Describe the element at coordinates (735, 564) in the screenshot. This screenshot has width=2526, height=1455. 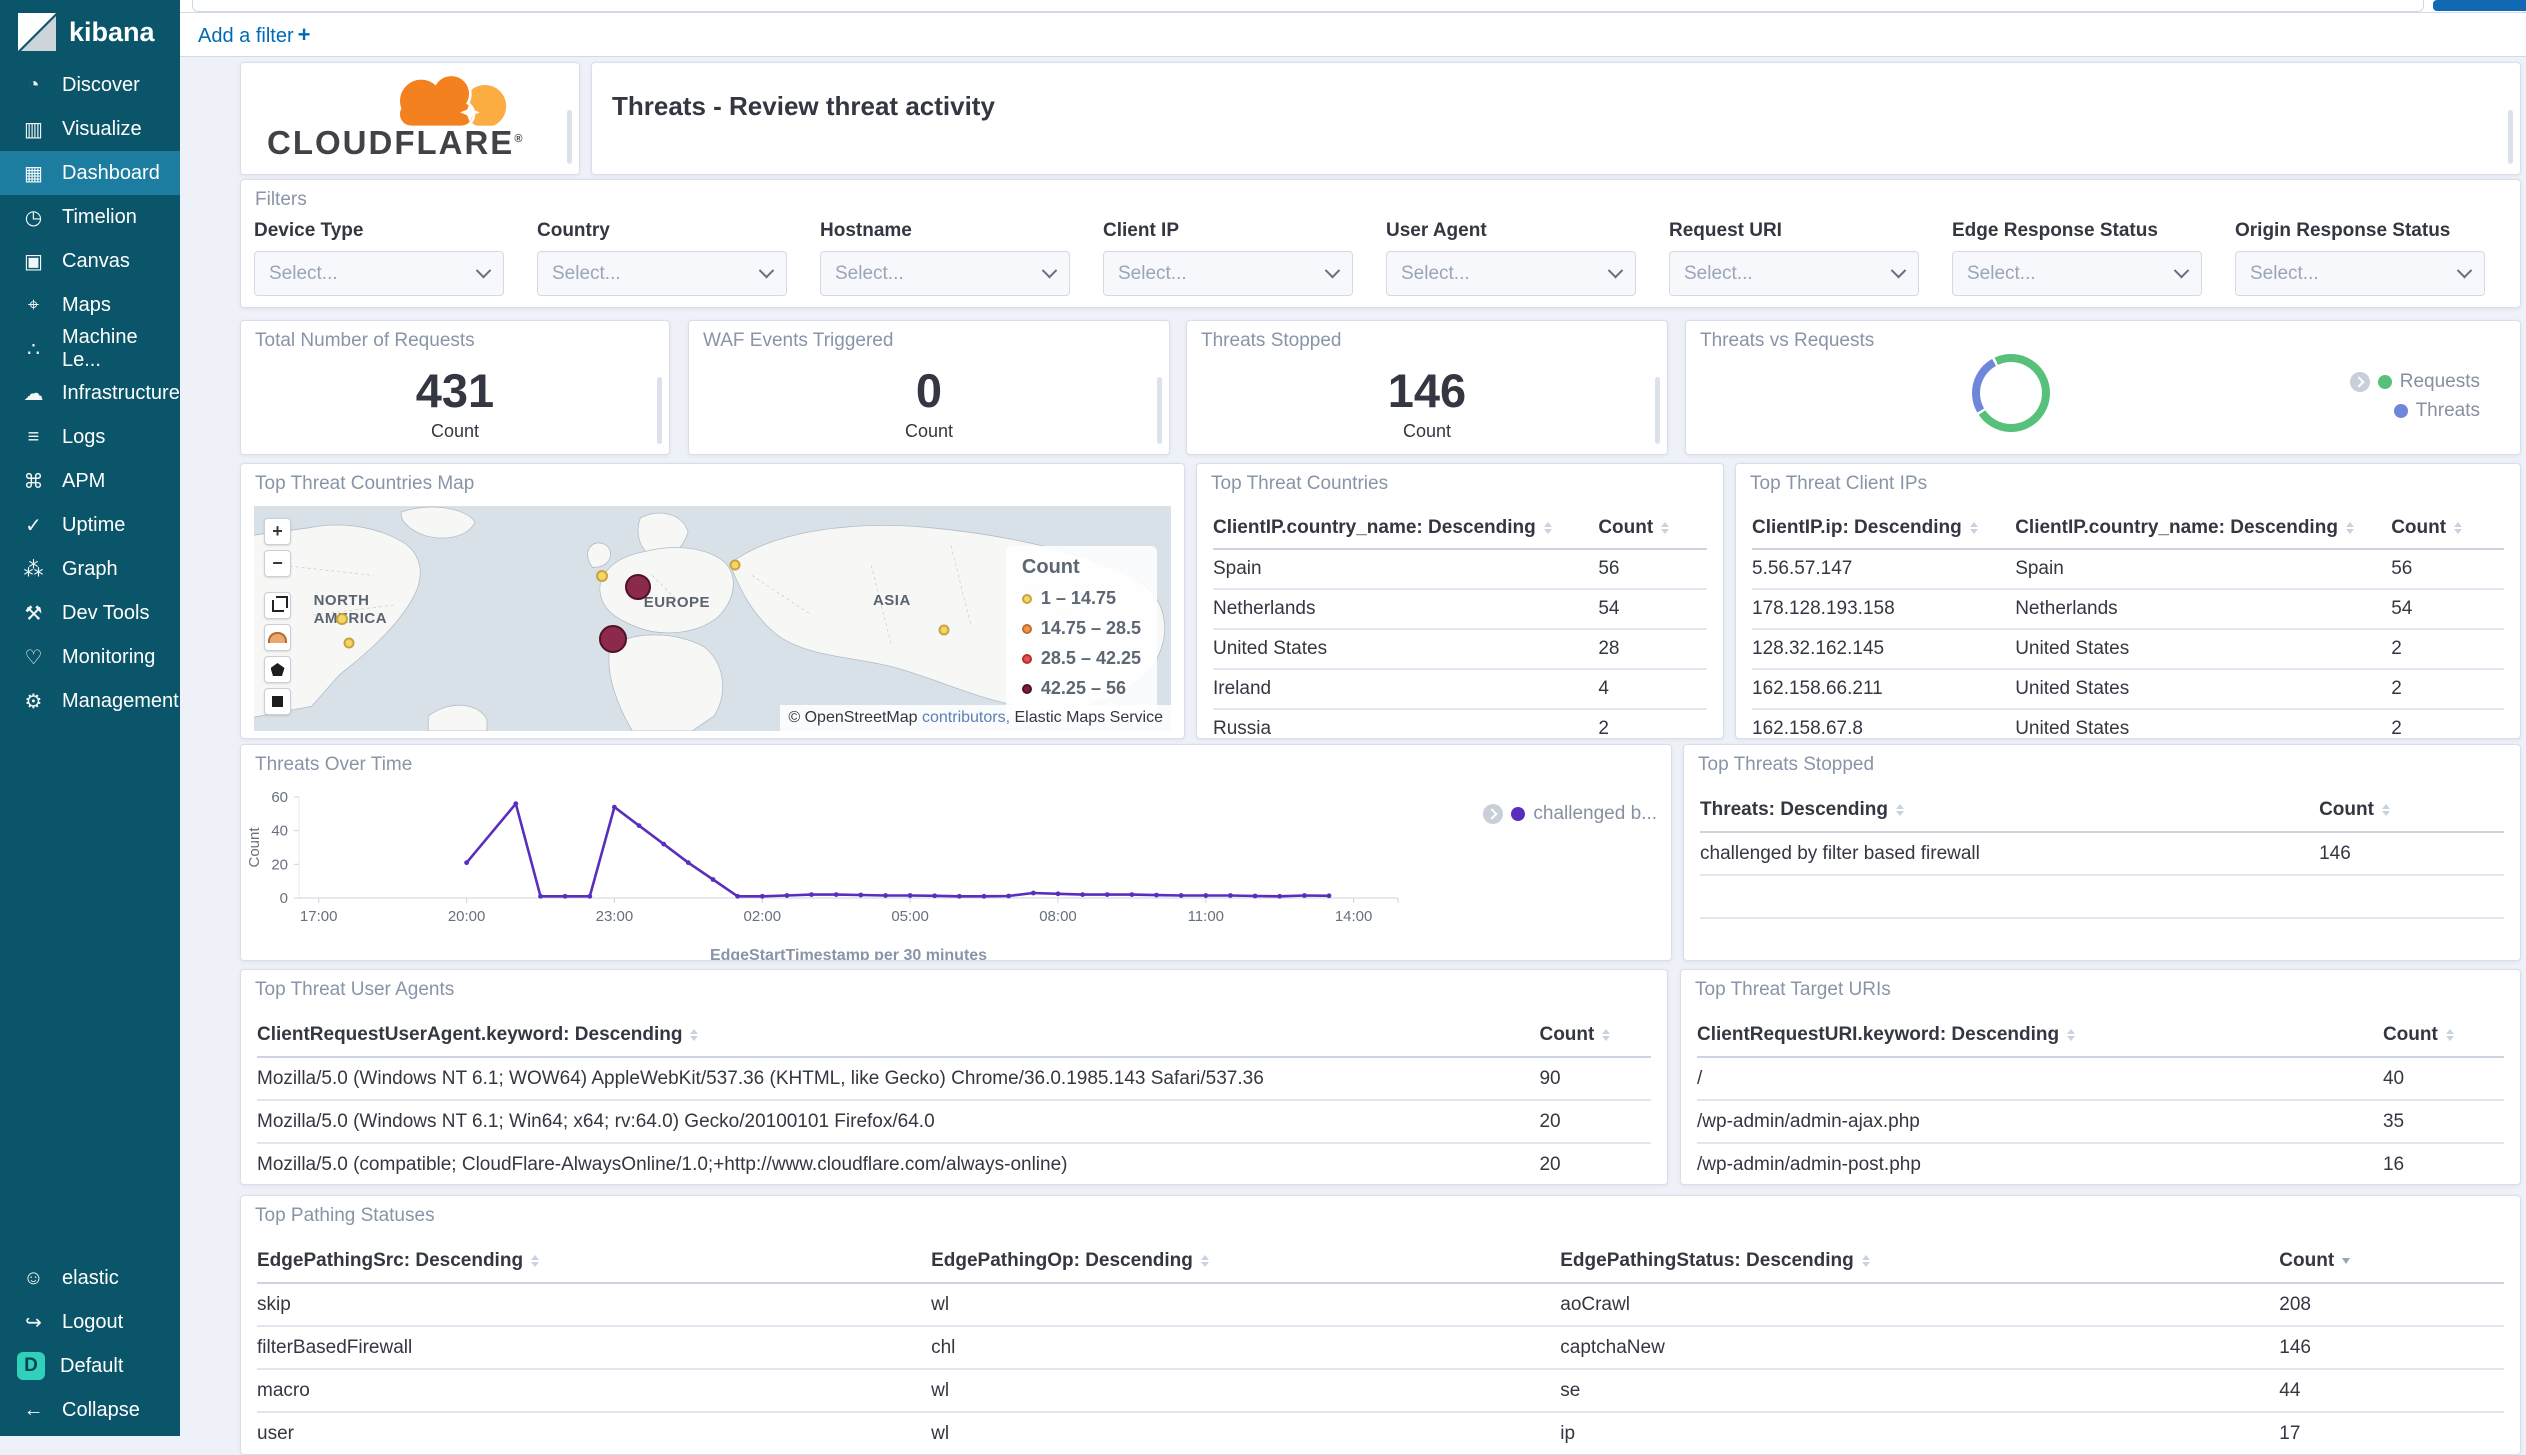
I see `map-point-russia` at that location.